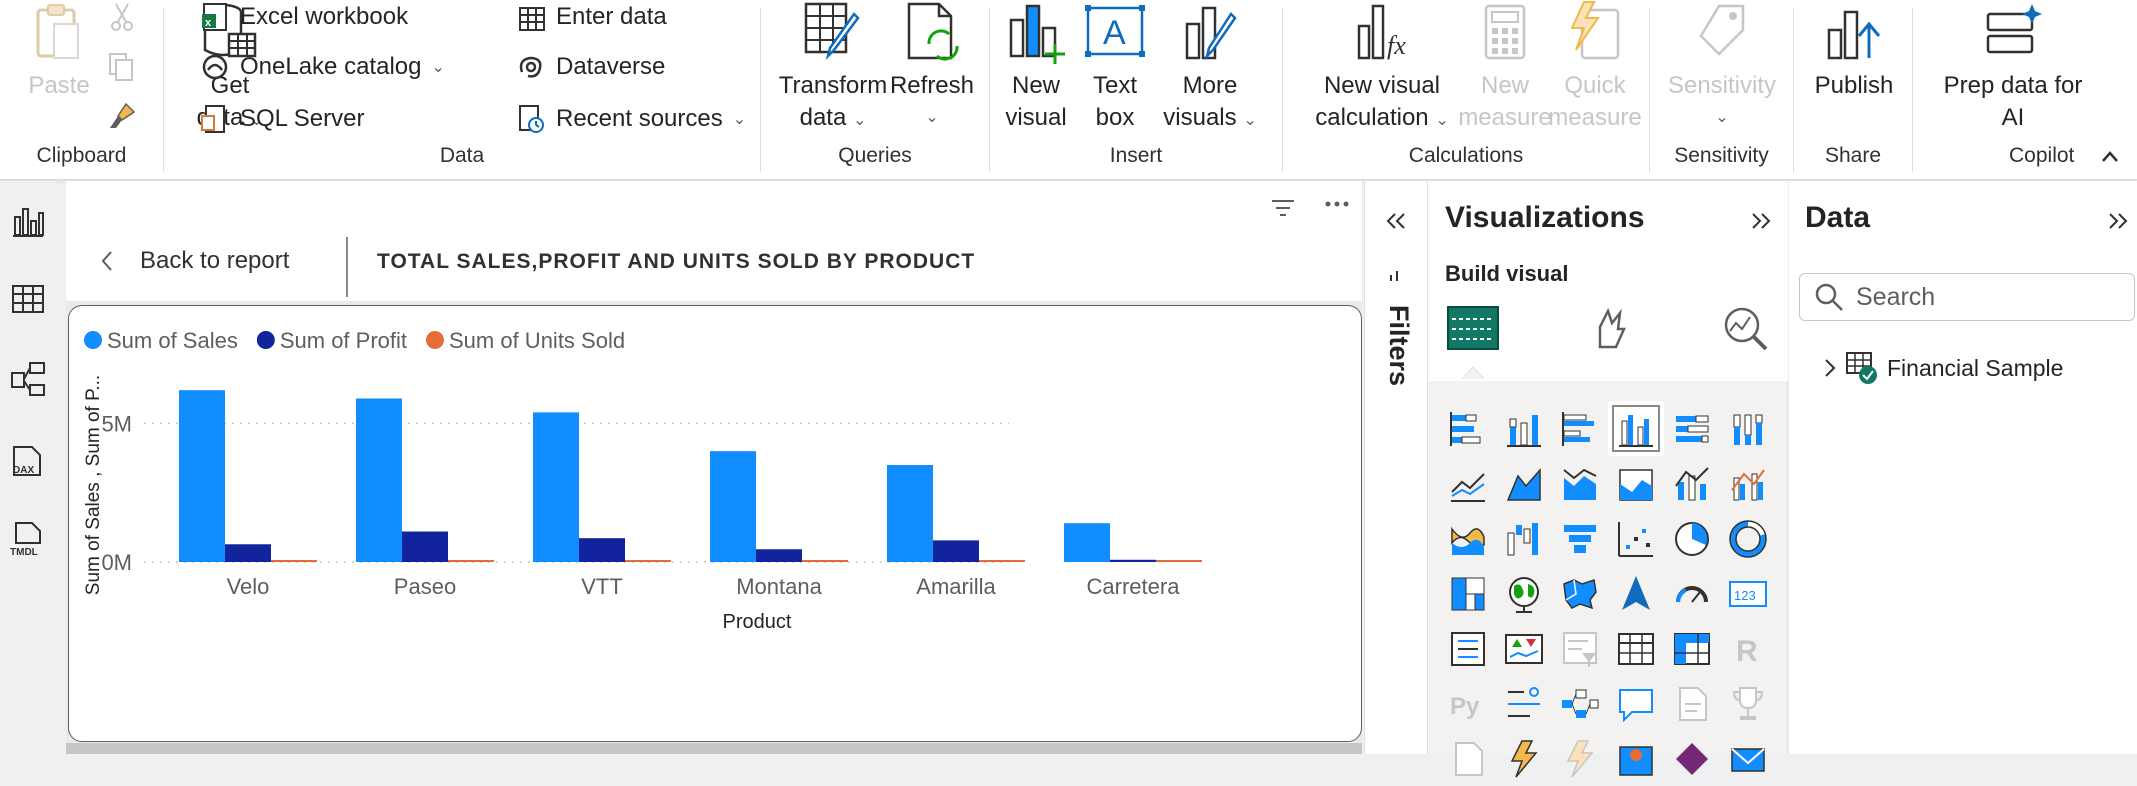 The image size is (2137, 786). I want to click on viz-stacked-column, so click(1524, 428).